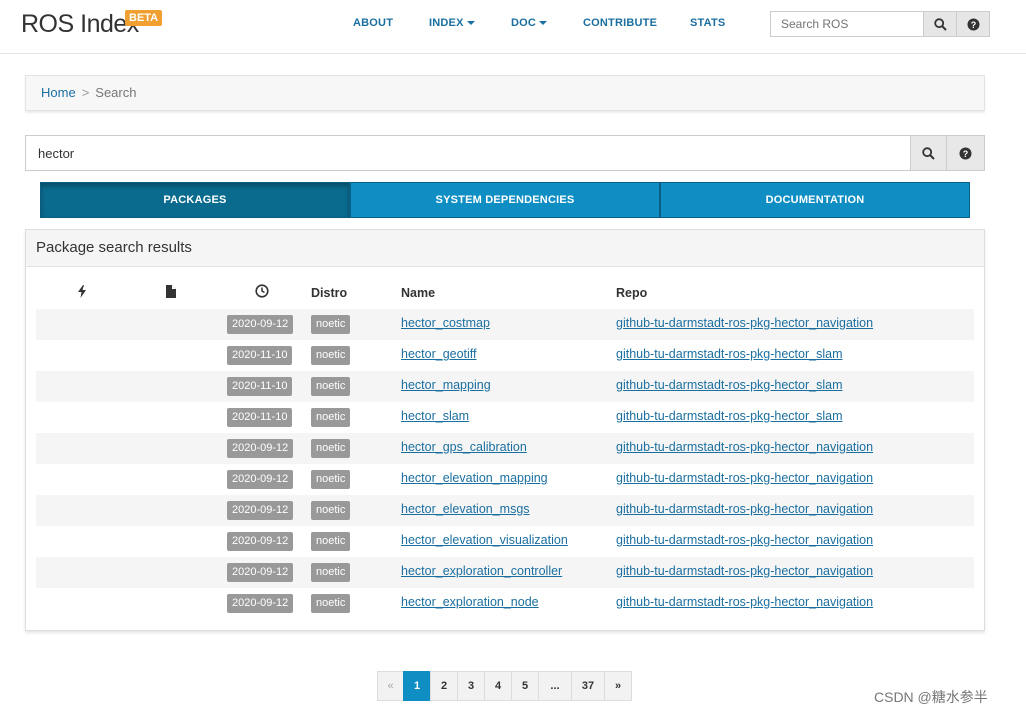  What do you see at coordinates (468, 153) in the screenshot?
I see `search-input` at bounding box center [468, 153].